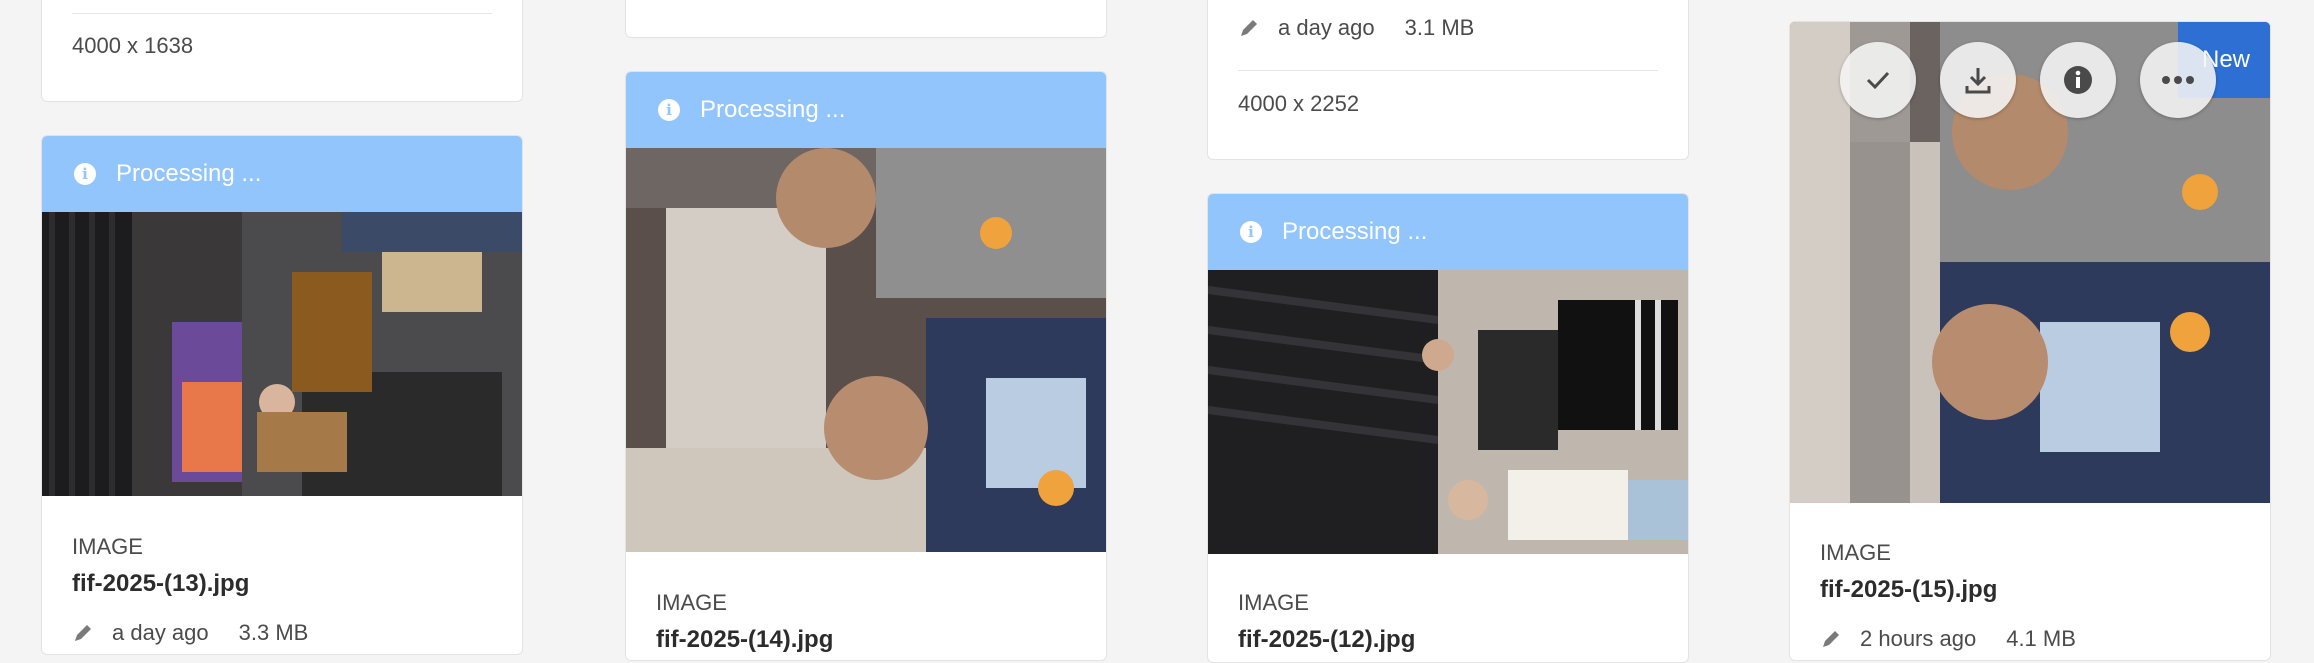  Describe the element at coordinates (282, 51) in the screenshot. I see `asset-card-top-col1: 4000 x 1638` at that location.